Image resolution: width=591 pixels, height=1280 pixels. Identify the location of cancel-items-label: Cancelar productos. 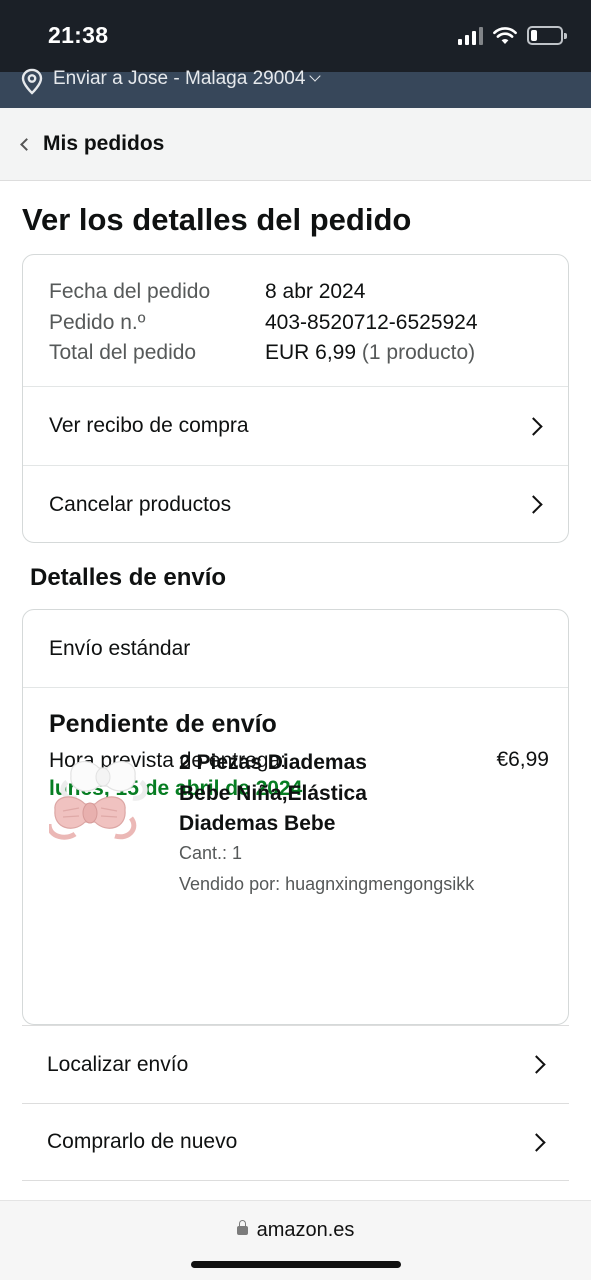
(140, 504).